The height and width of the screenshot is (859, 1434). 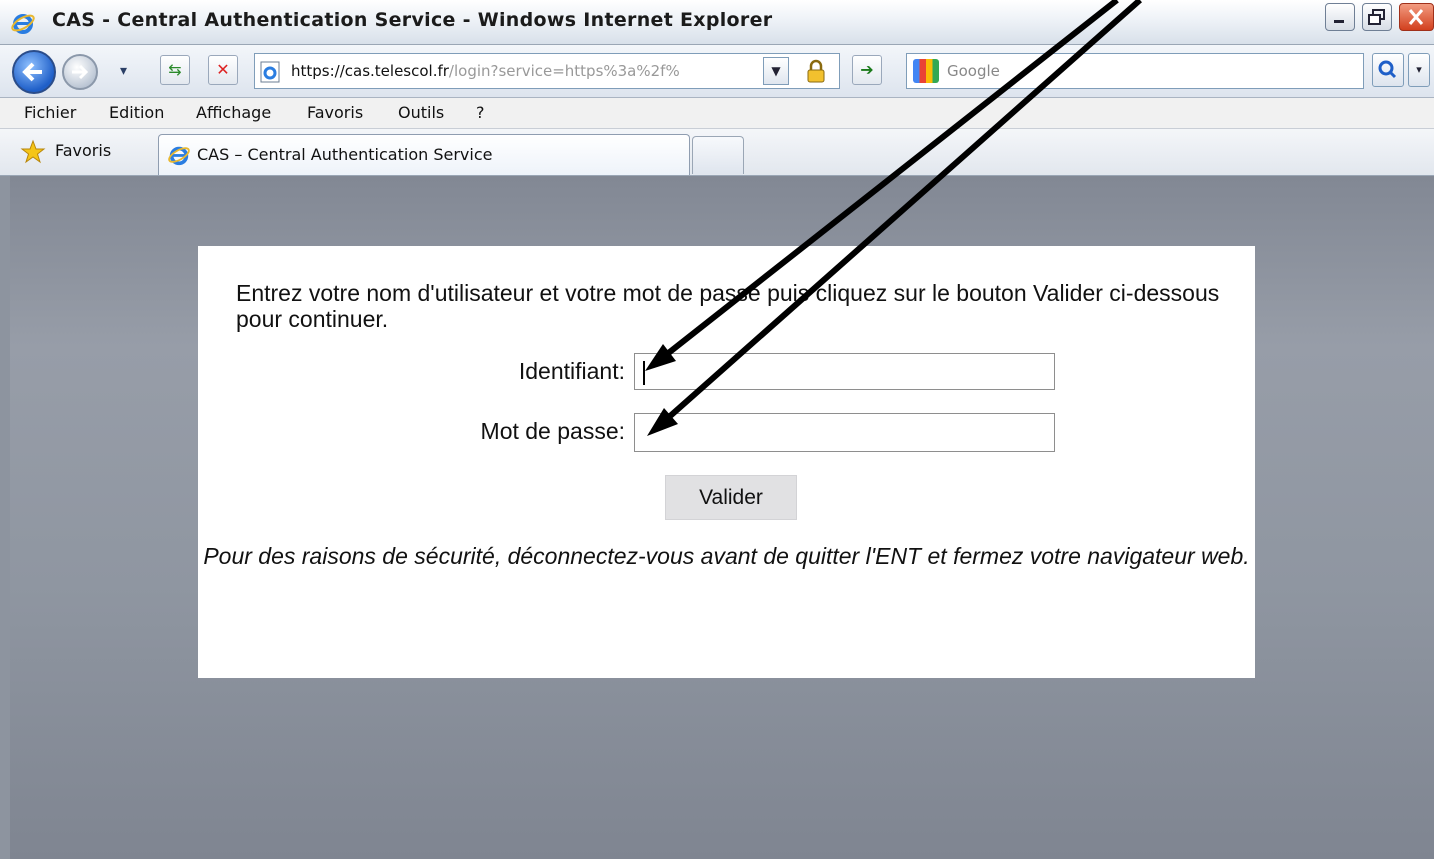 What do you see at coordinates (644, 373) in the screenshot?
I see `text-caret` at bounding box center [644, 373].